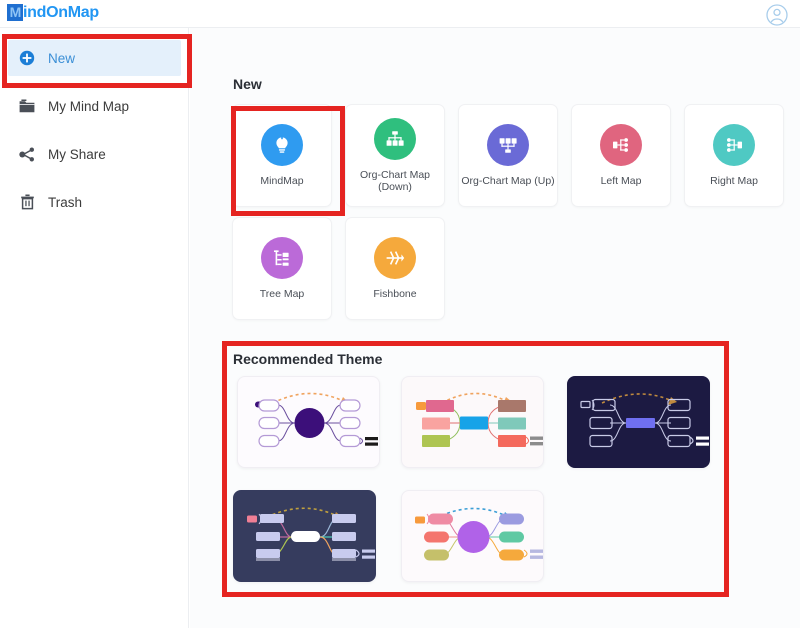  I want to click on plus-circle-icon, so click(27, 58).